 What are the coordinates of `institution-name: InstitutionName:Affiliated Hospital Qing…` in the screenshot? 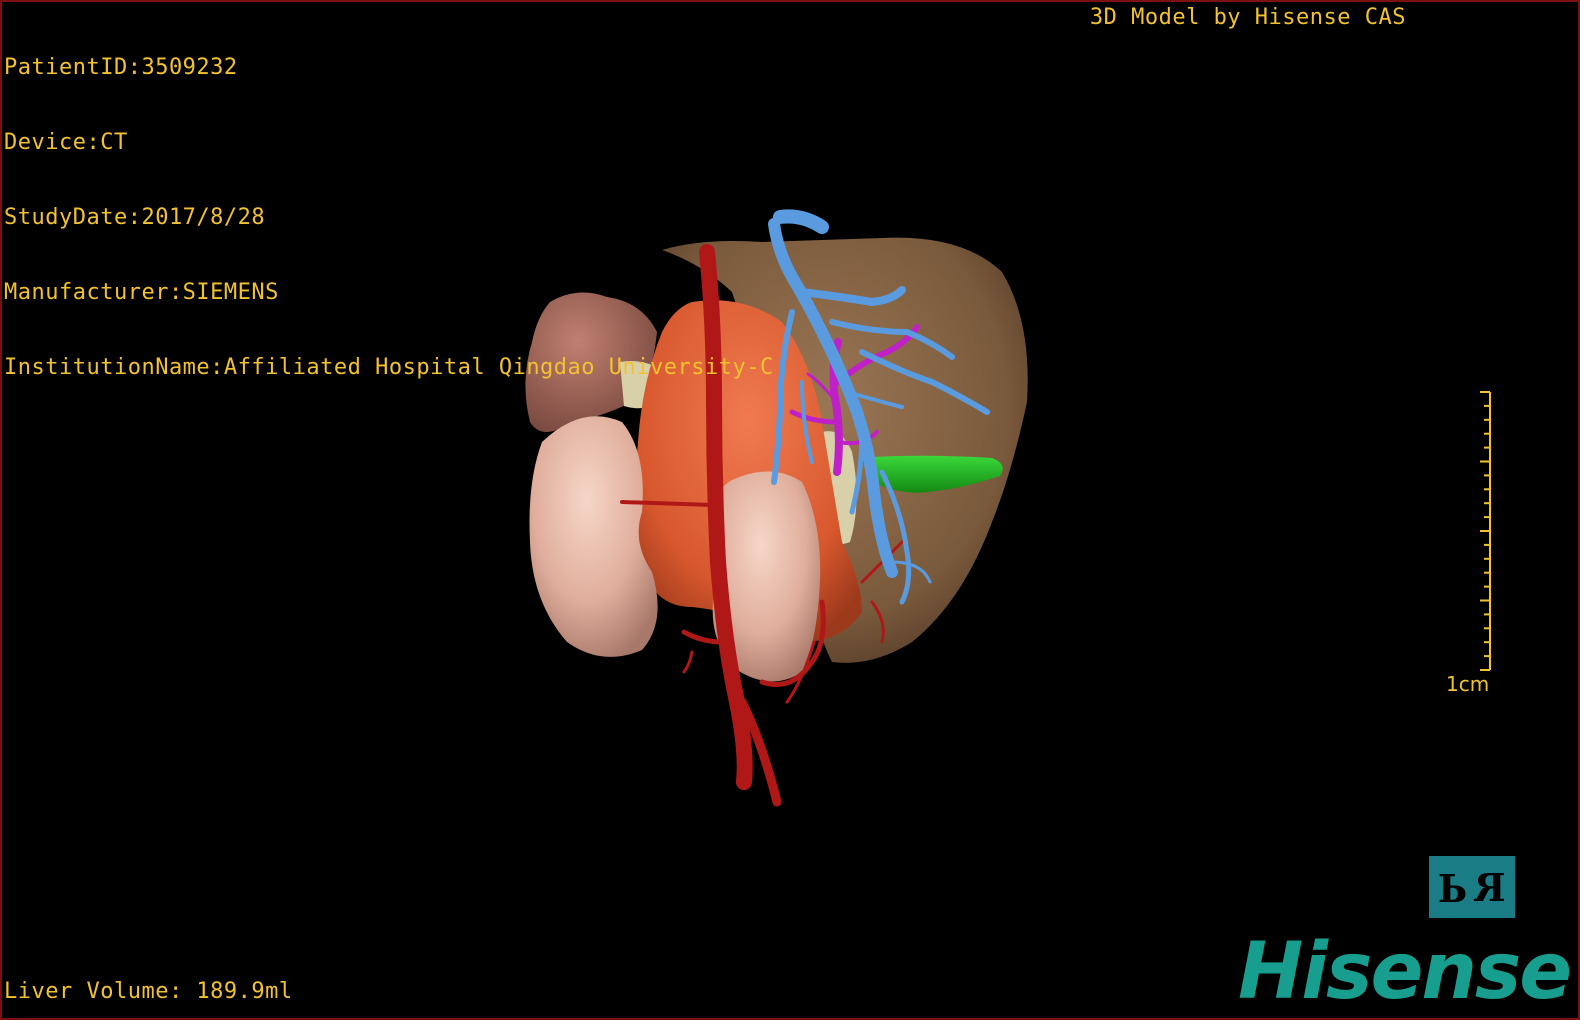 It's located at (389, 367).